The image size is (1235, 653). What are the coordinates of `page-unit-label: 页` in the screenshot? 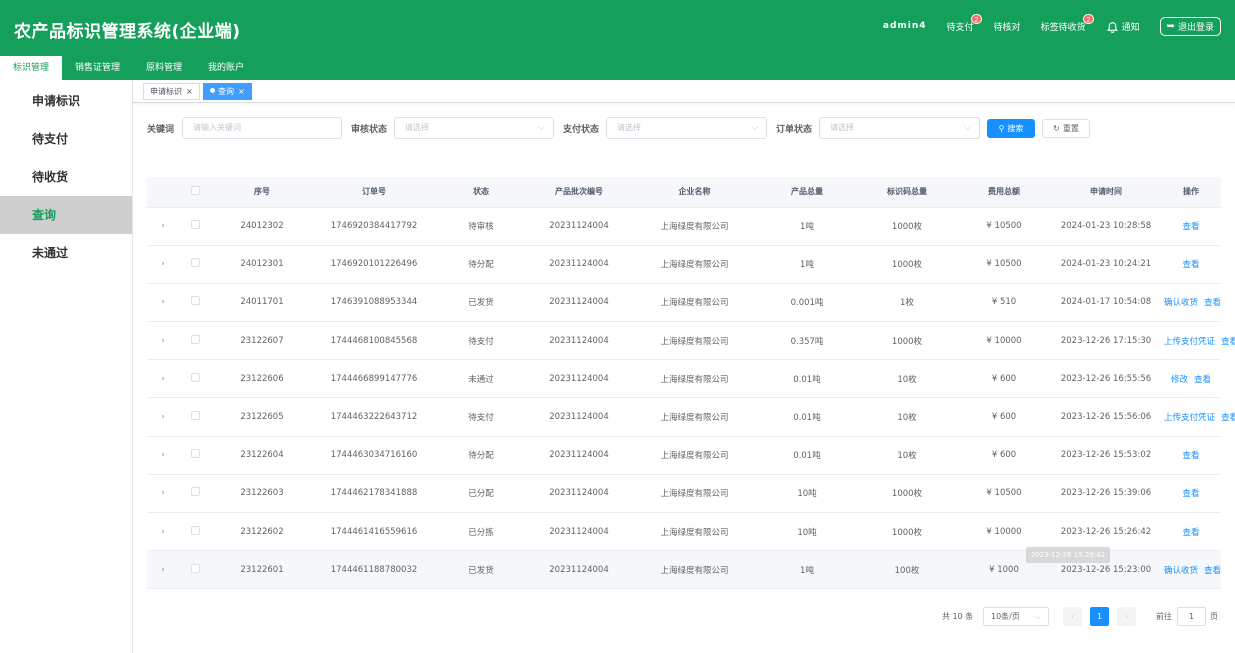 It's located at (1214, 616).